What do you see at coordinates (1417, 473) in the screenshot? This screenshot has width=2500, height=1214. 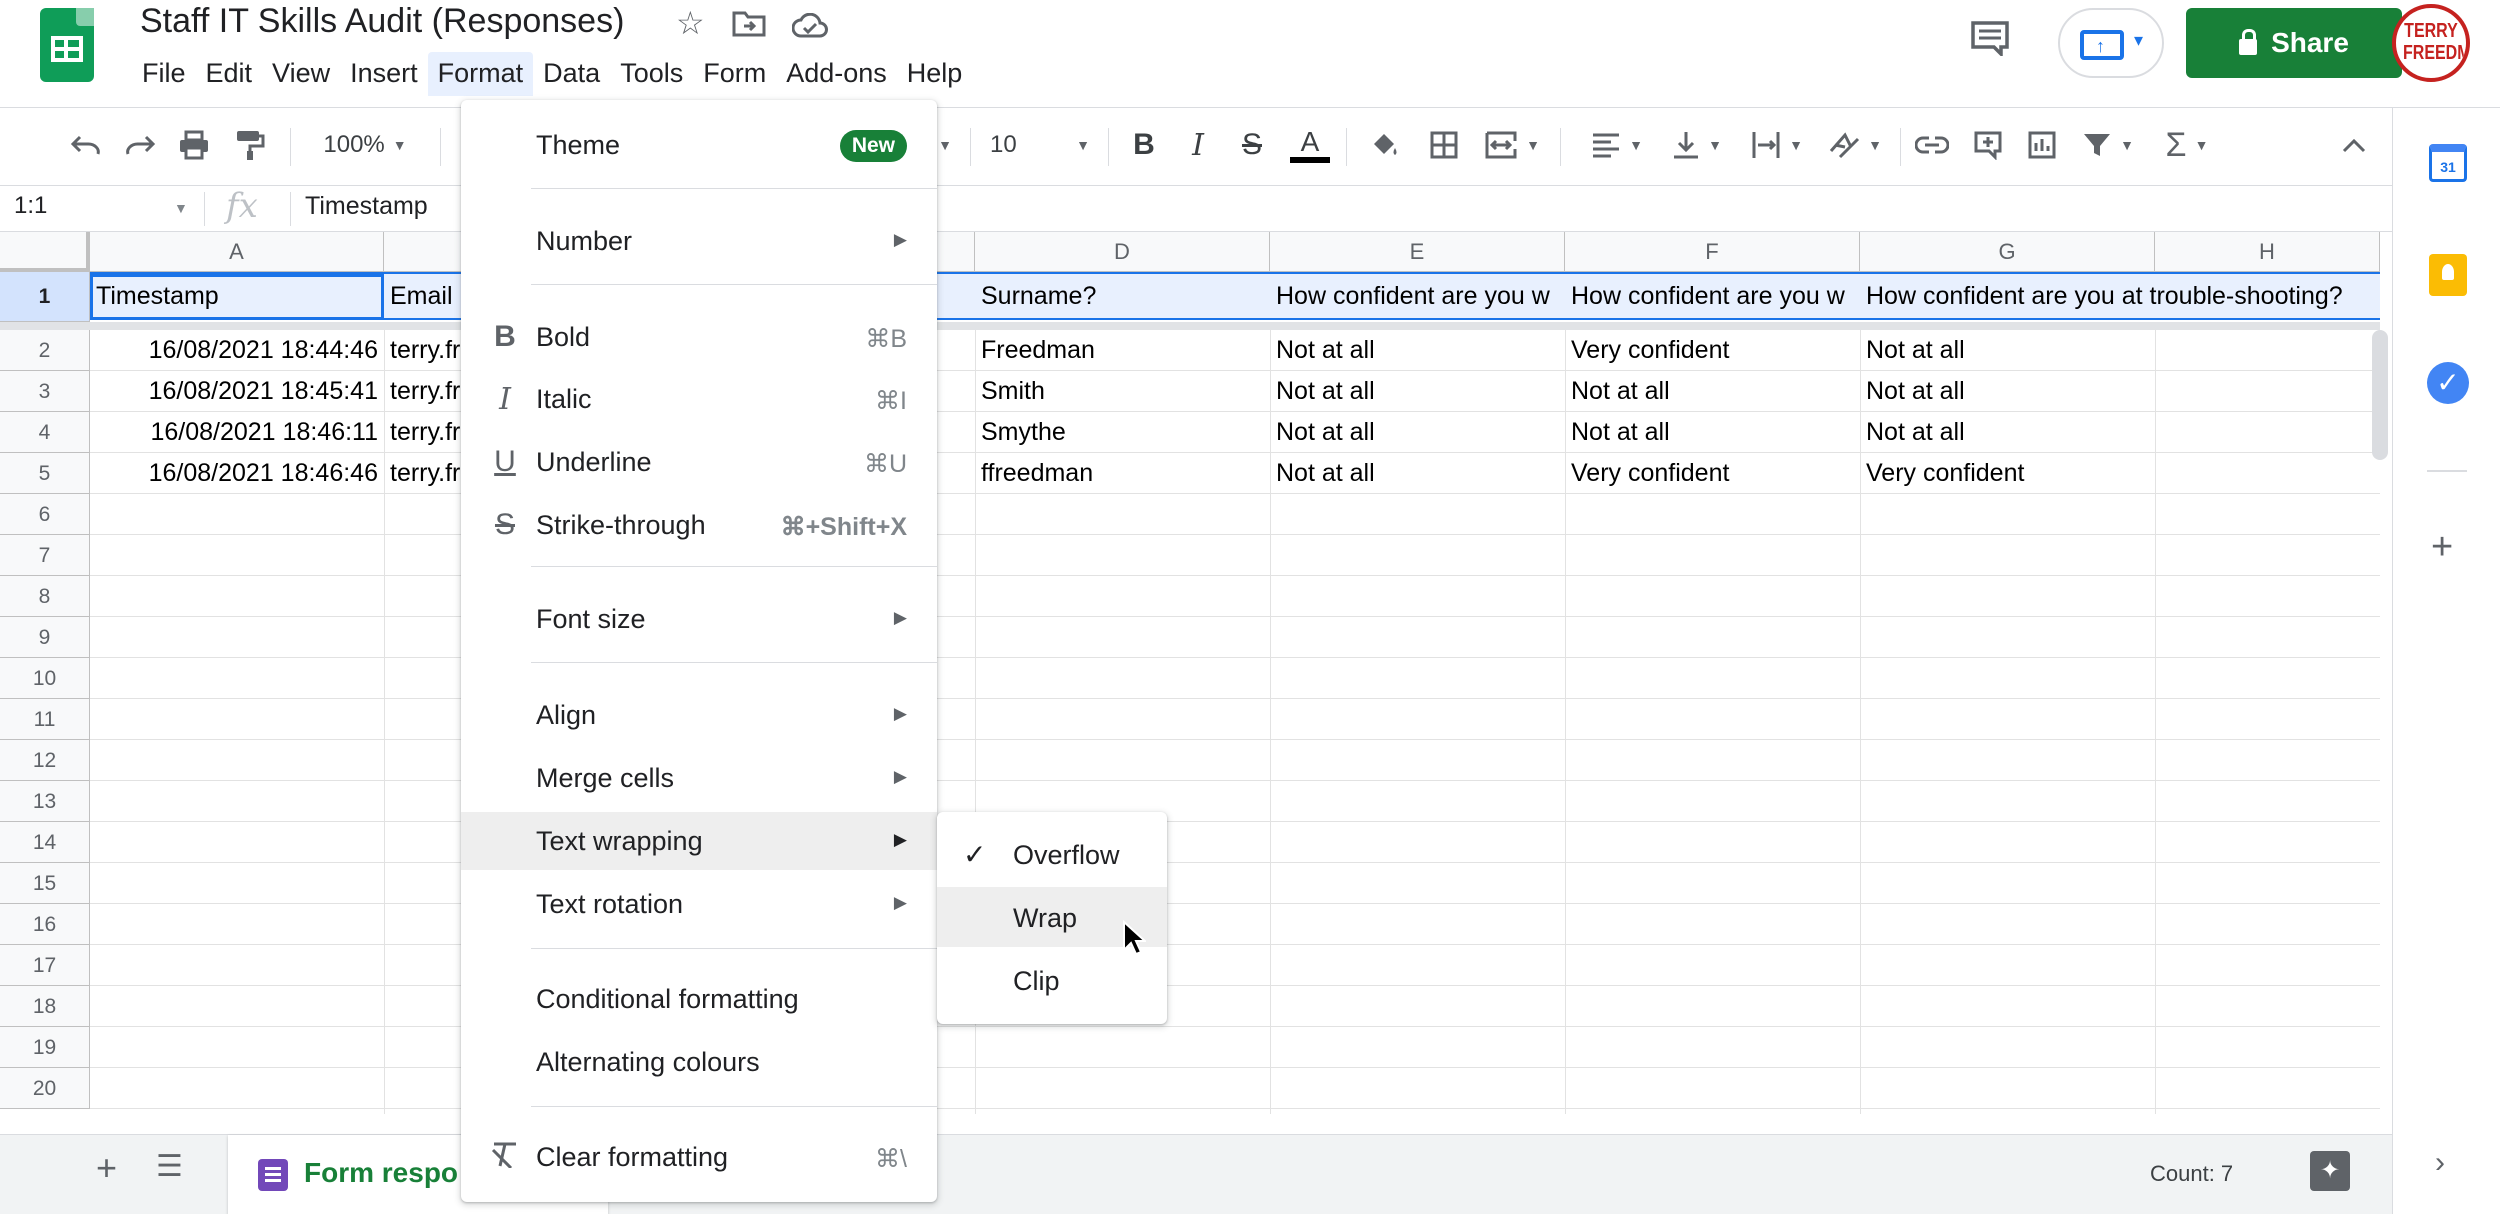 I see `cell-e5: Not at all` at bounding box center [1417, 473].